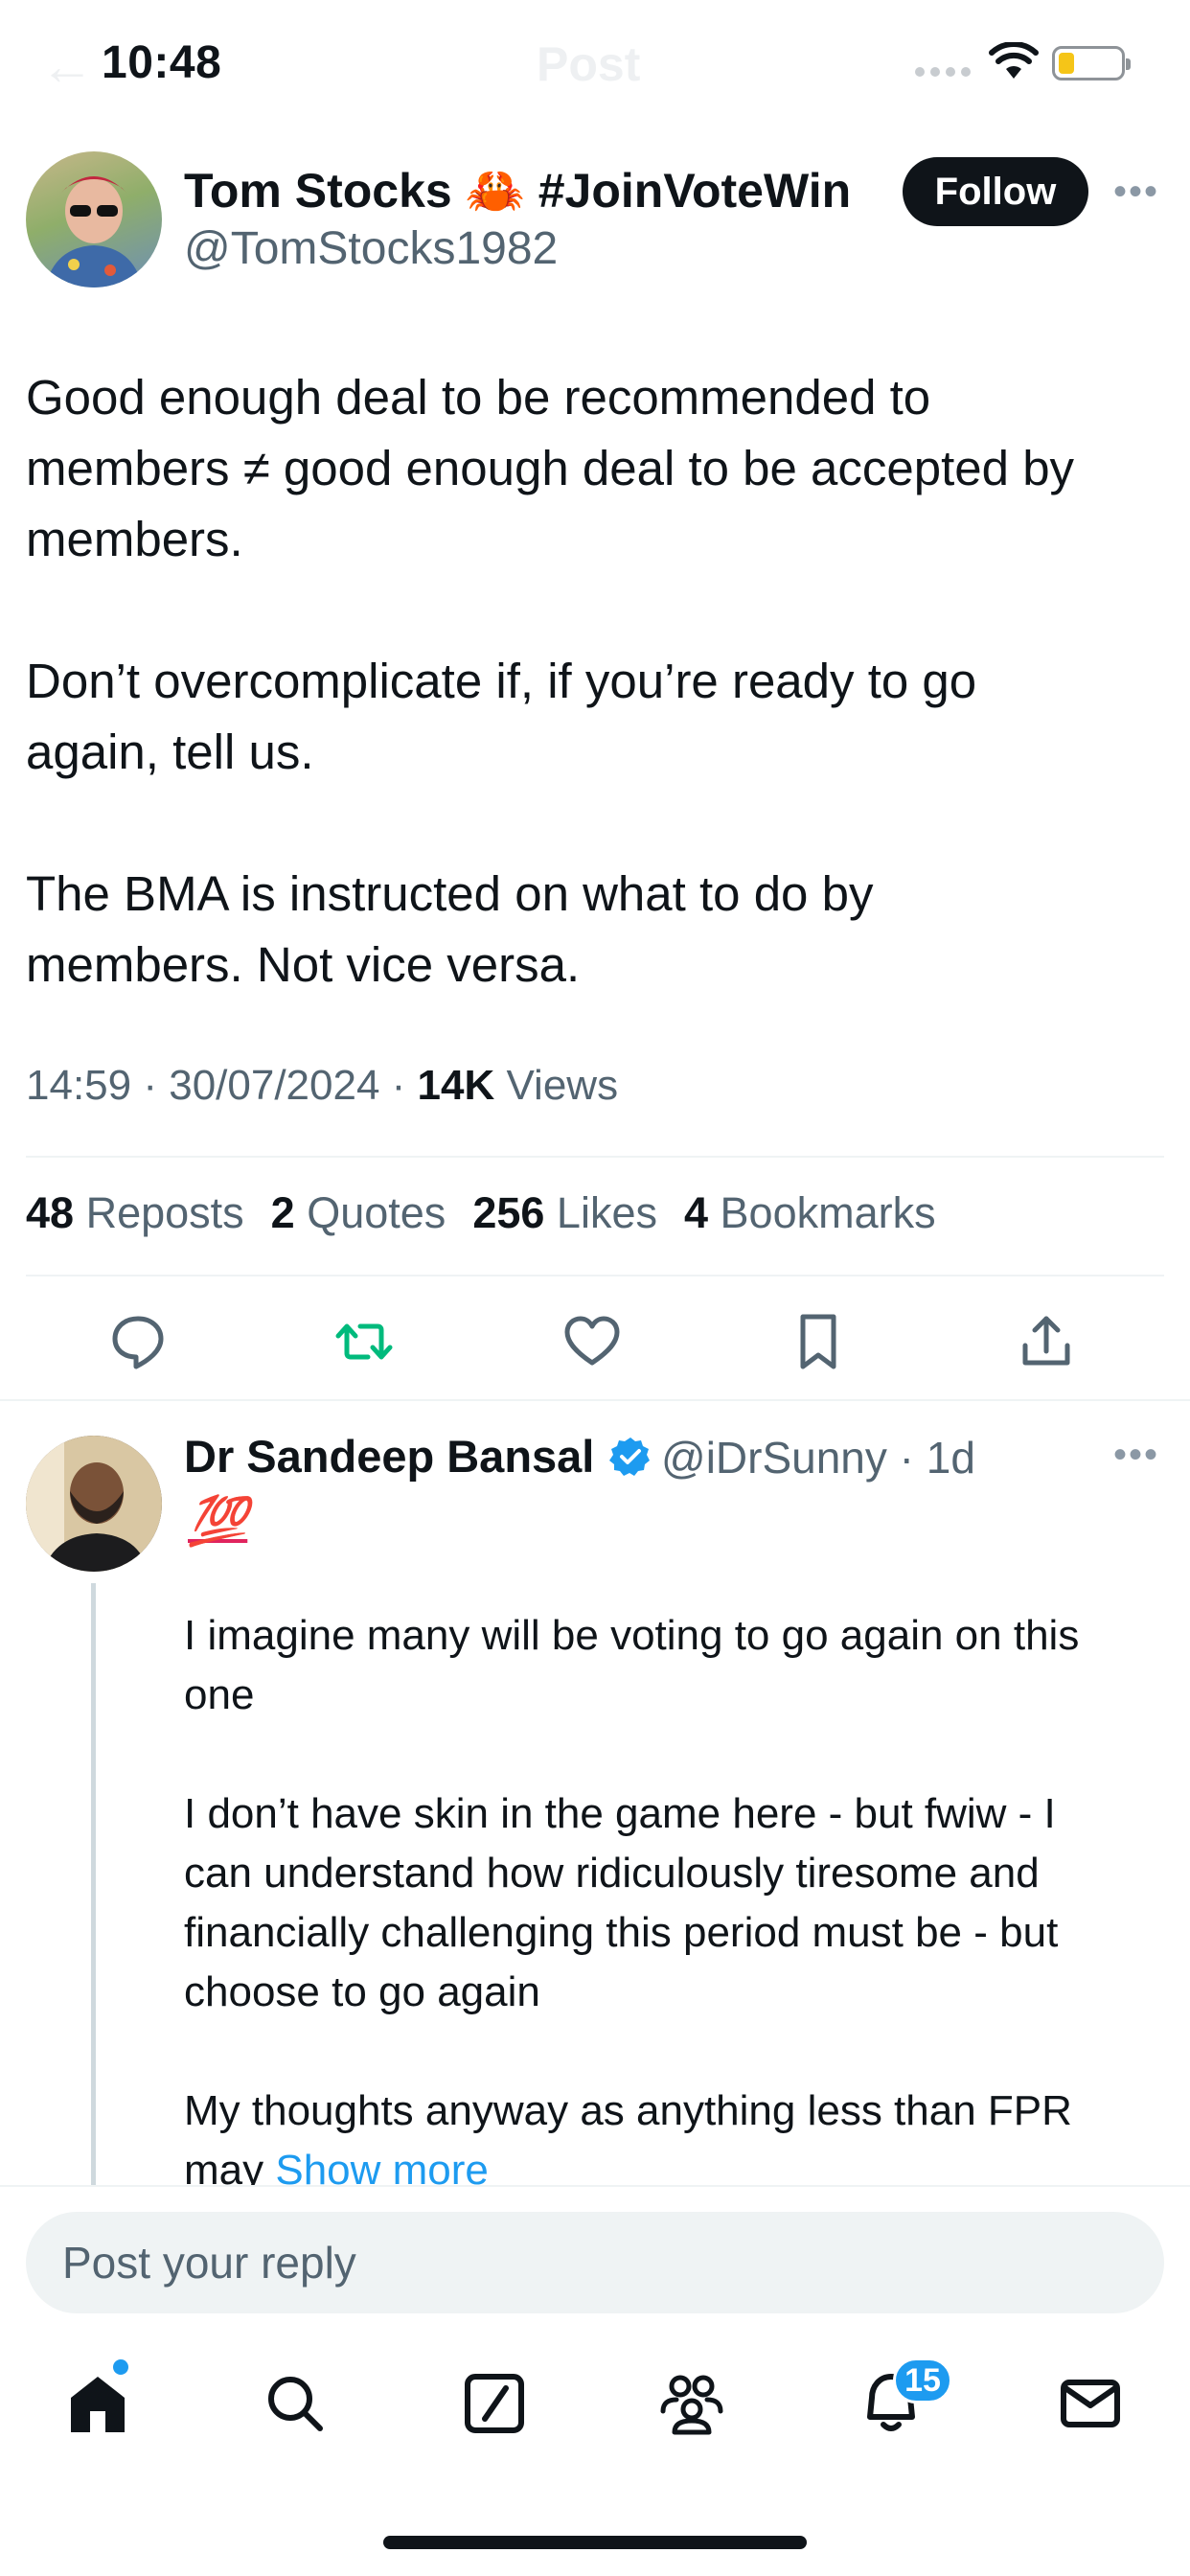  Describe the element at coordinates (996, 191) in the screenshot. I see `follow-button: Follow` at that location.